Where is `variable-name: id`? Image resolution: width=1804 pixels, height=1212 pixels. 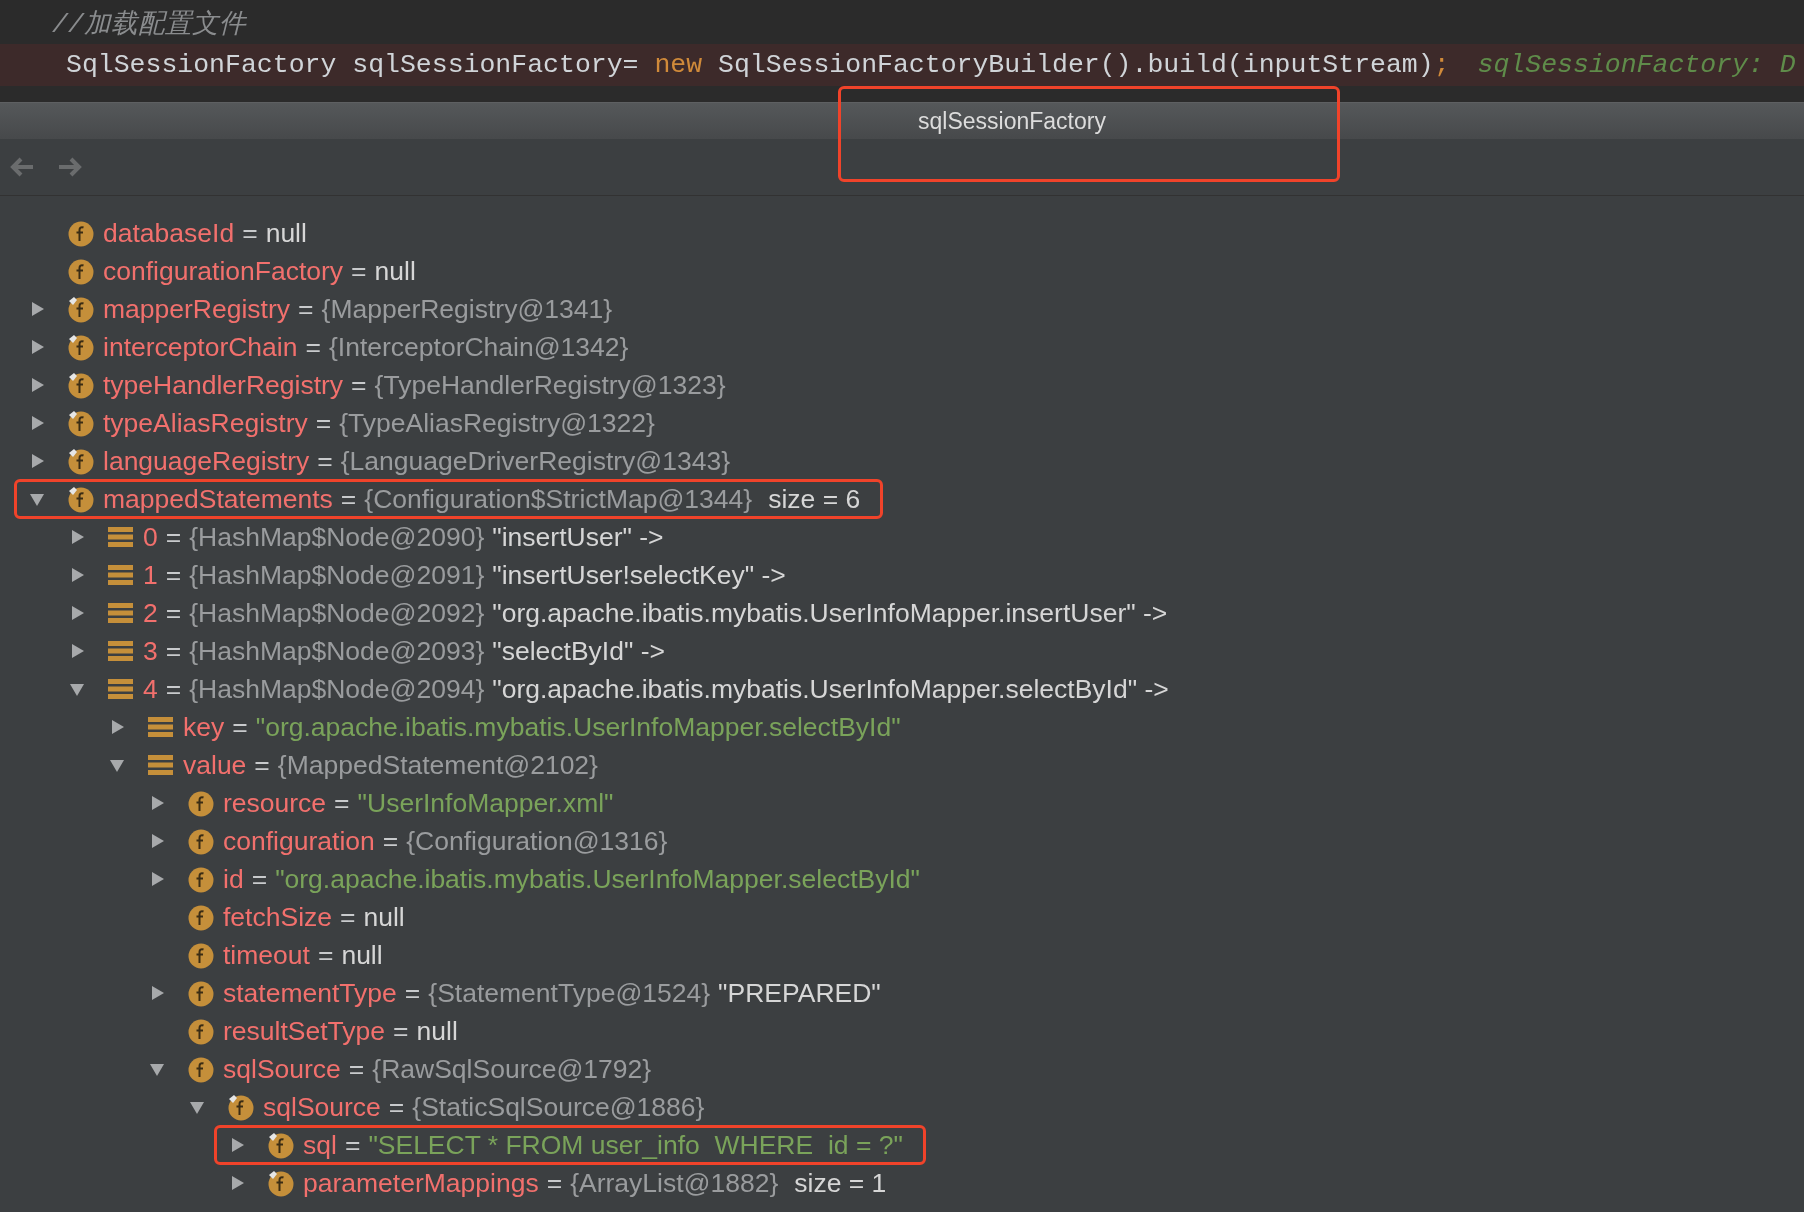
variable-name: id is located at coordinates (233, 879).